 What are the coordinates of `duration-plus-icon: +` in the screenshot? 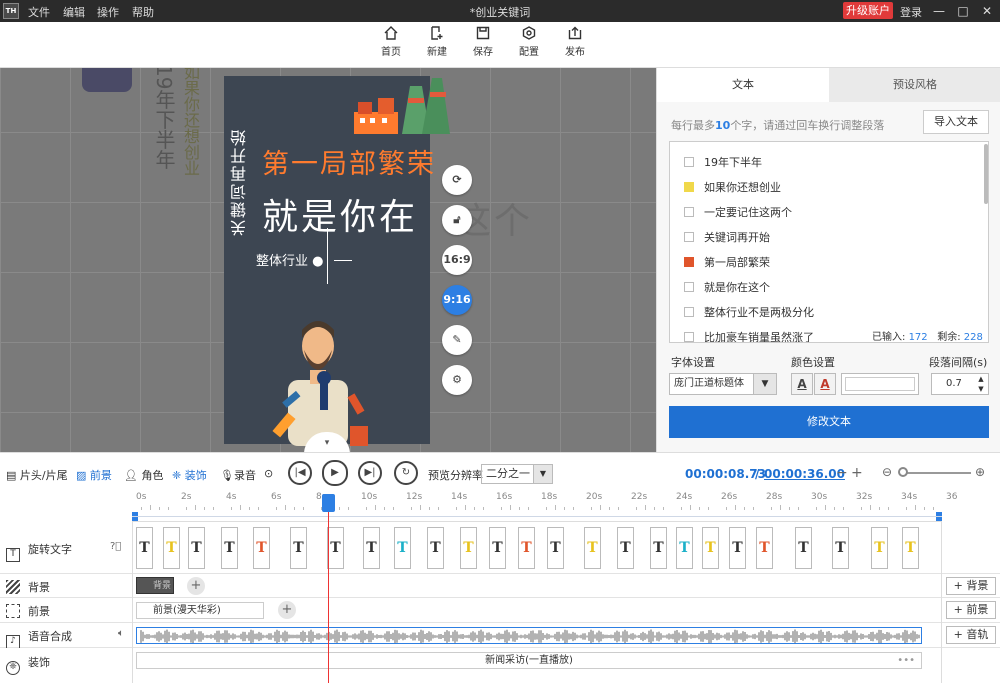 It's located at (857, 473).